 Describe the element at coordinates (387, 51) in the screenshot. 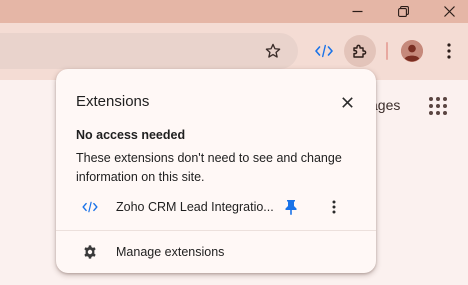

I see `toolbar-divider` at that location.